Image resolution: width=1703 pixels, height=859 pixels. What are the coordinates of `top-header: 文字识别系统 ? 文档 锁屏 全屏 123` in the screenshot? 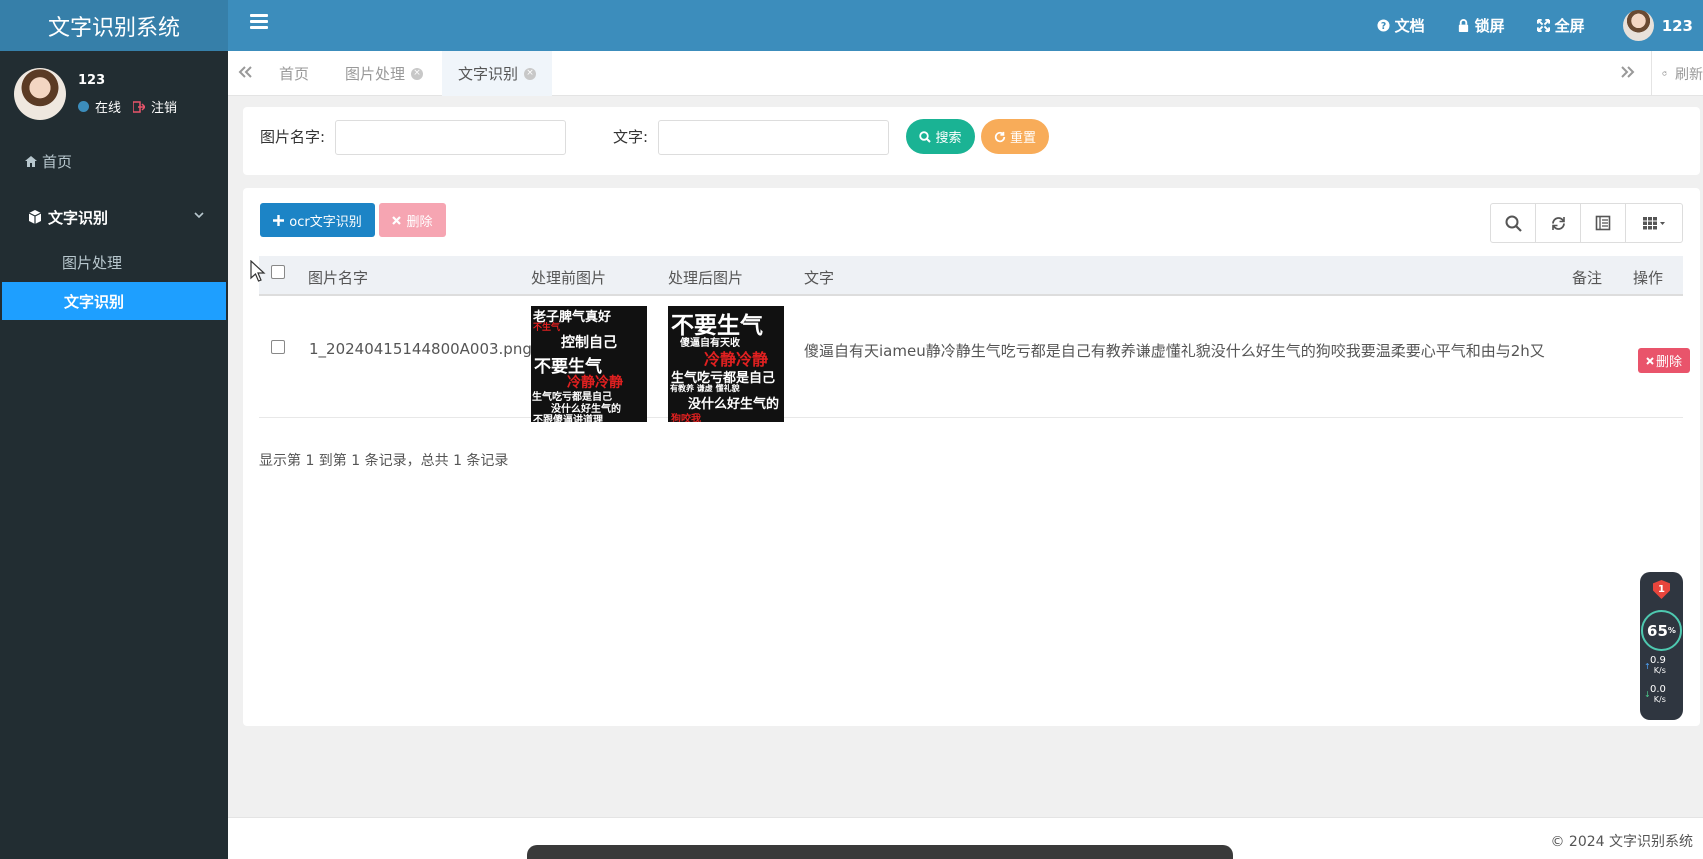 It's located at (851, 25).